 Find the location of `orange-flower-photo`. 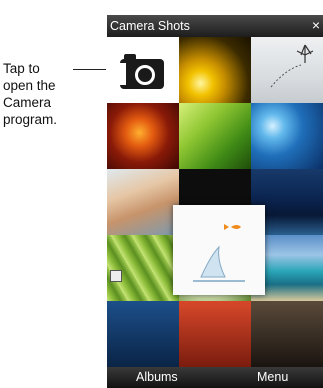

orange-flower-photo is located at coordinates (143, 136).